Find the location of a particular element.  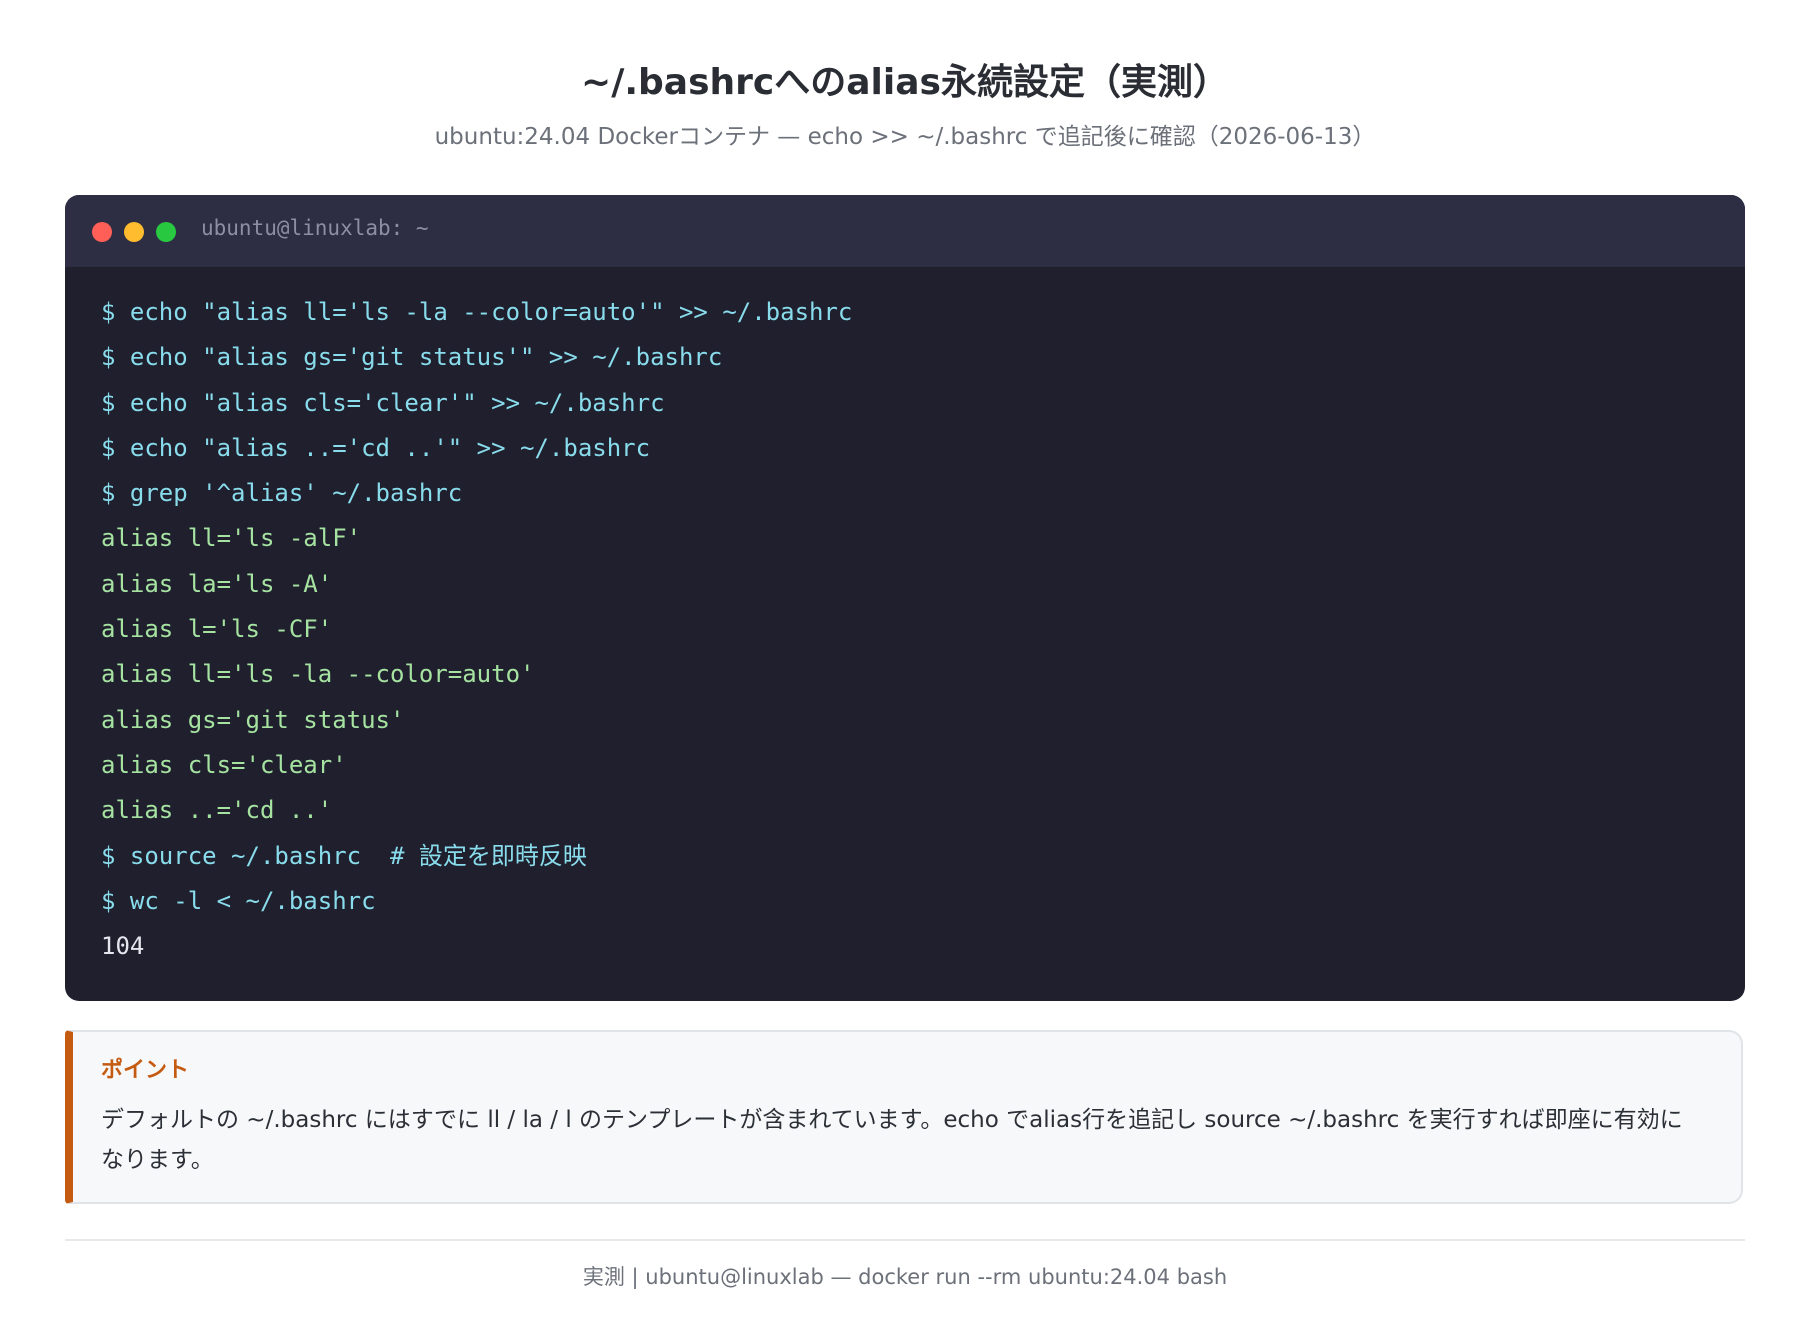

terminal-output-line: alias ..='cd ..' is located at coordinates (217, 810).